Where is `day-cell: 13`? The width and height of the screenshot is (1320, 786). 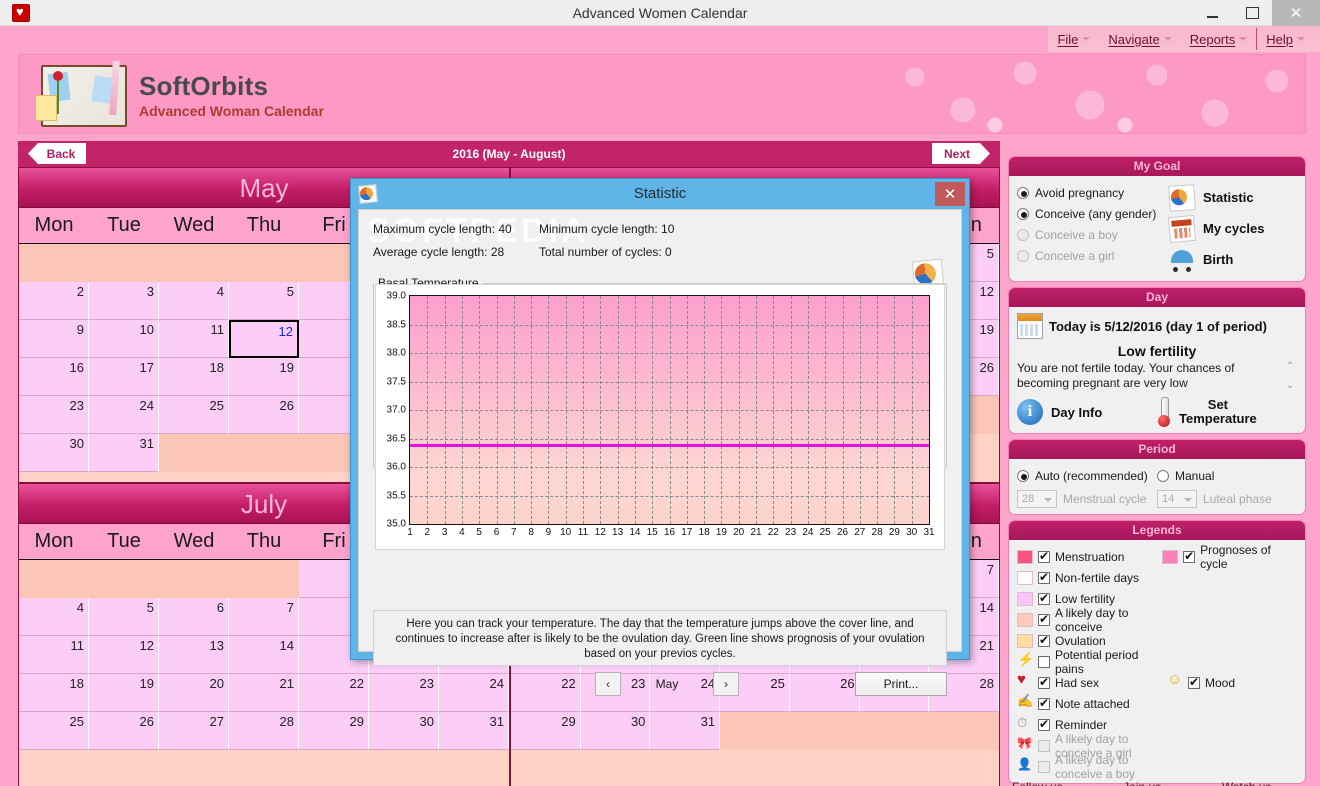 day-cell: 13 is located at coordinates (194, 655).